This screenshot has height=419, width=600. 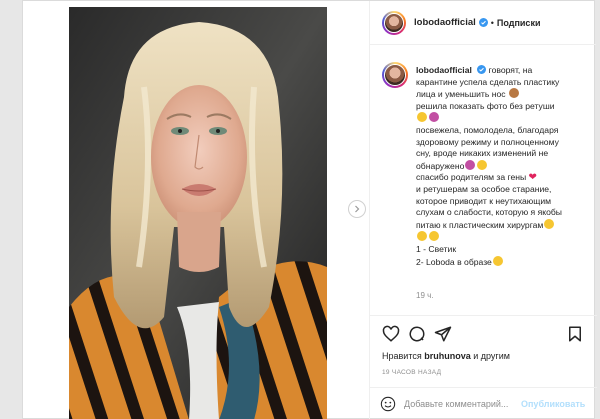 I want to click on smiley-icon, so click(x=388, y=404).